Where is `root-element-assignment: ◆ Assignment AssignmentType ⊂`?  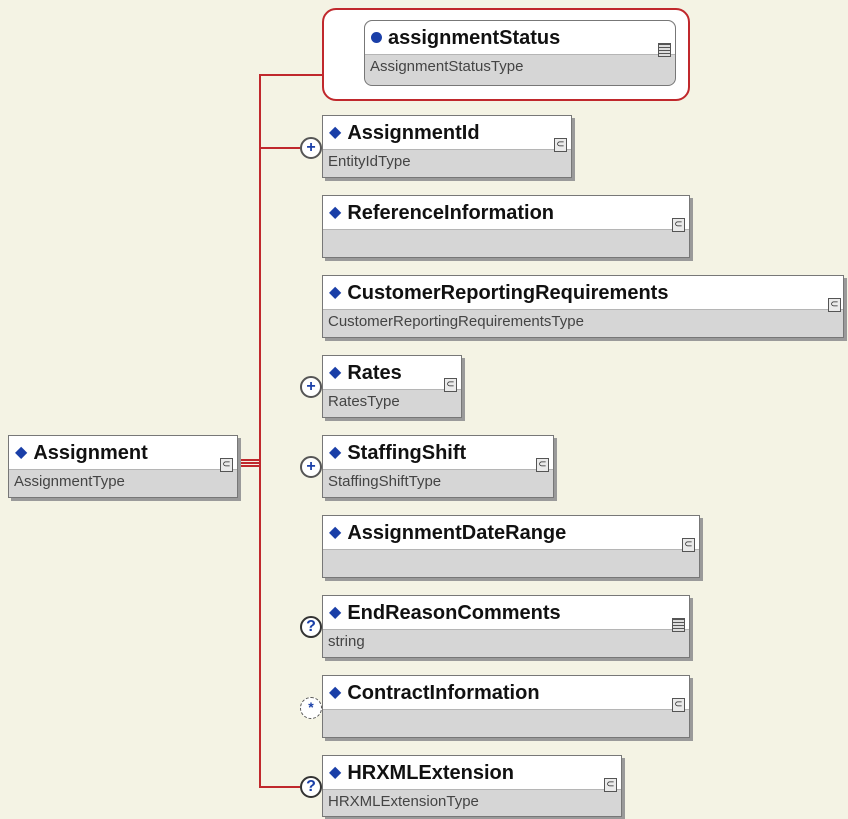 root-element-assignment: ◆ Assignment AssignmentType ⊂ is located at coordinates (123, 466).